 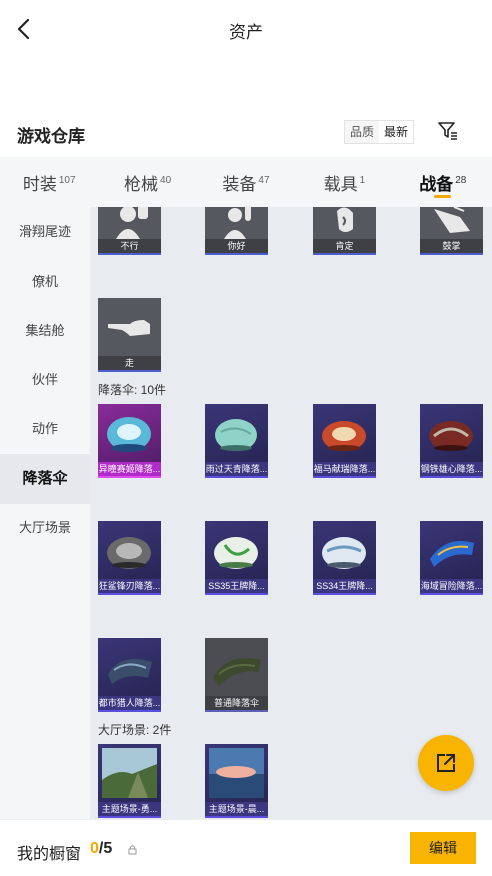 I want to click on point-hand-icon, so click(x=129, y=328).